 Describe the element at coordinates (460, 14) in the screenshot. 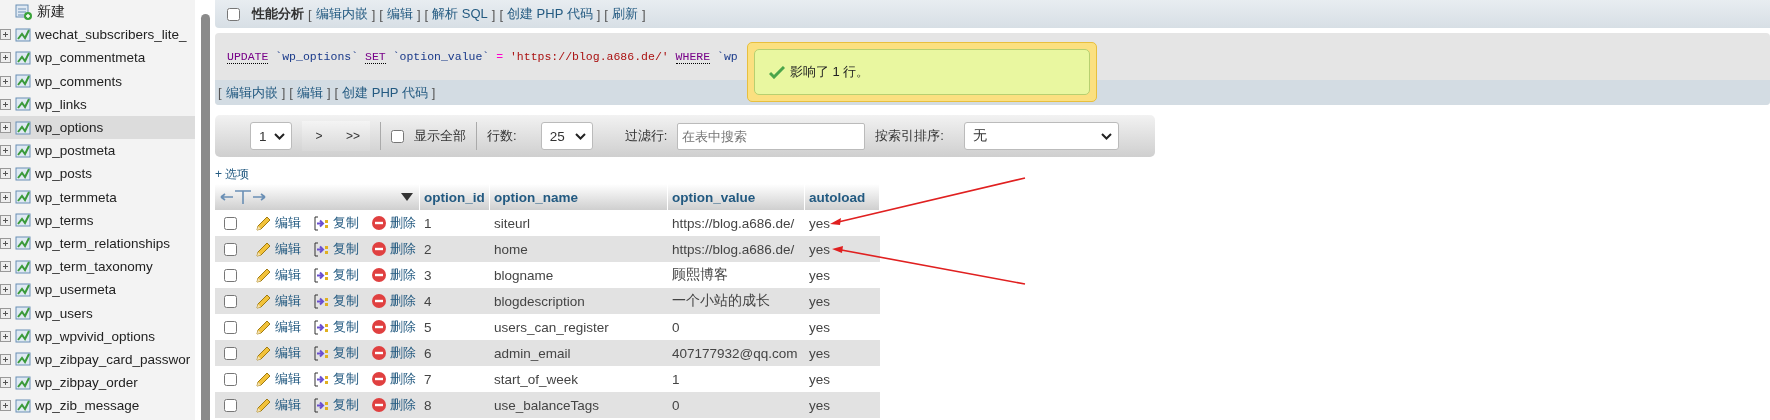

I see `action-link: 解析 SQL` at that location.